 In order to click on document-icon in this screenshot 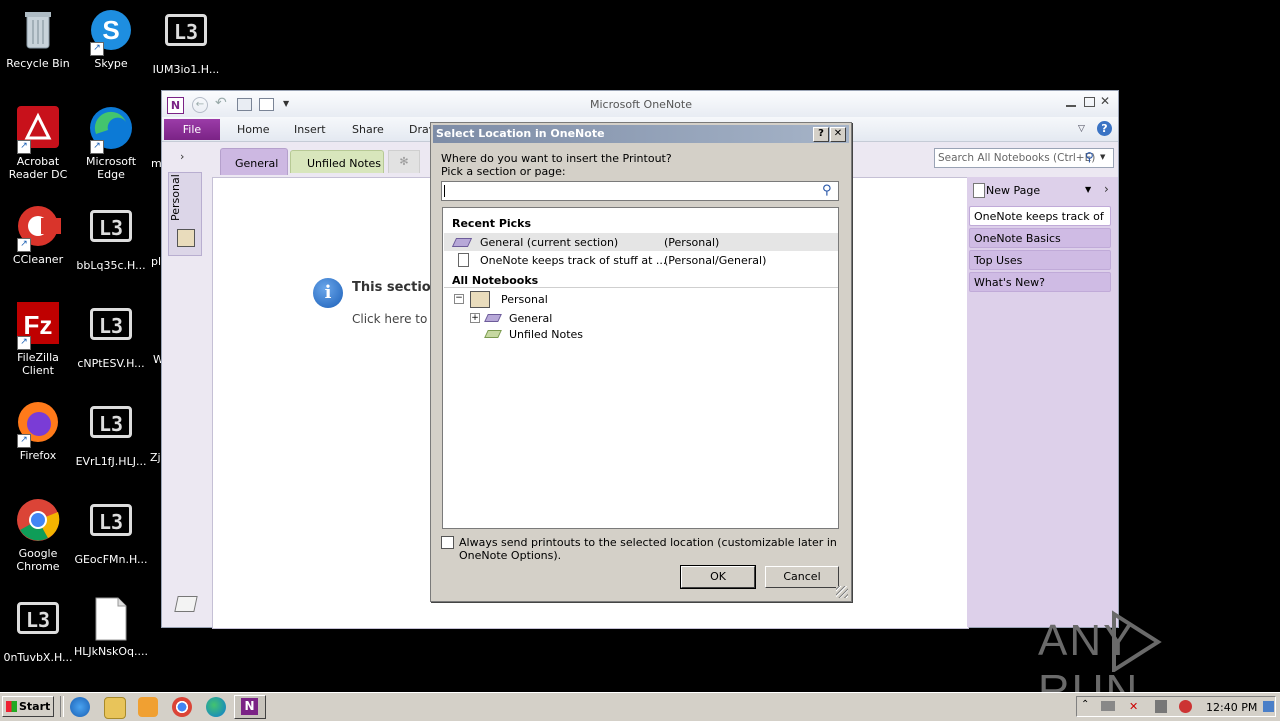, I will do `click(111, 619)`.